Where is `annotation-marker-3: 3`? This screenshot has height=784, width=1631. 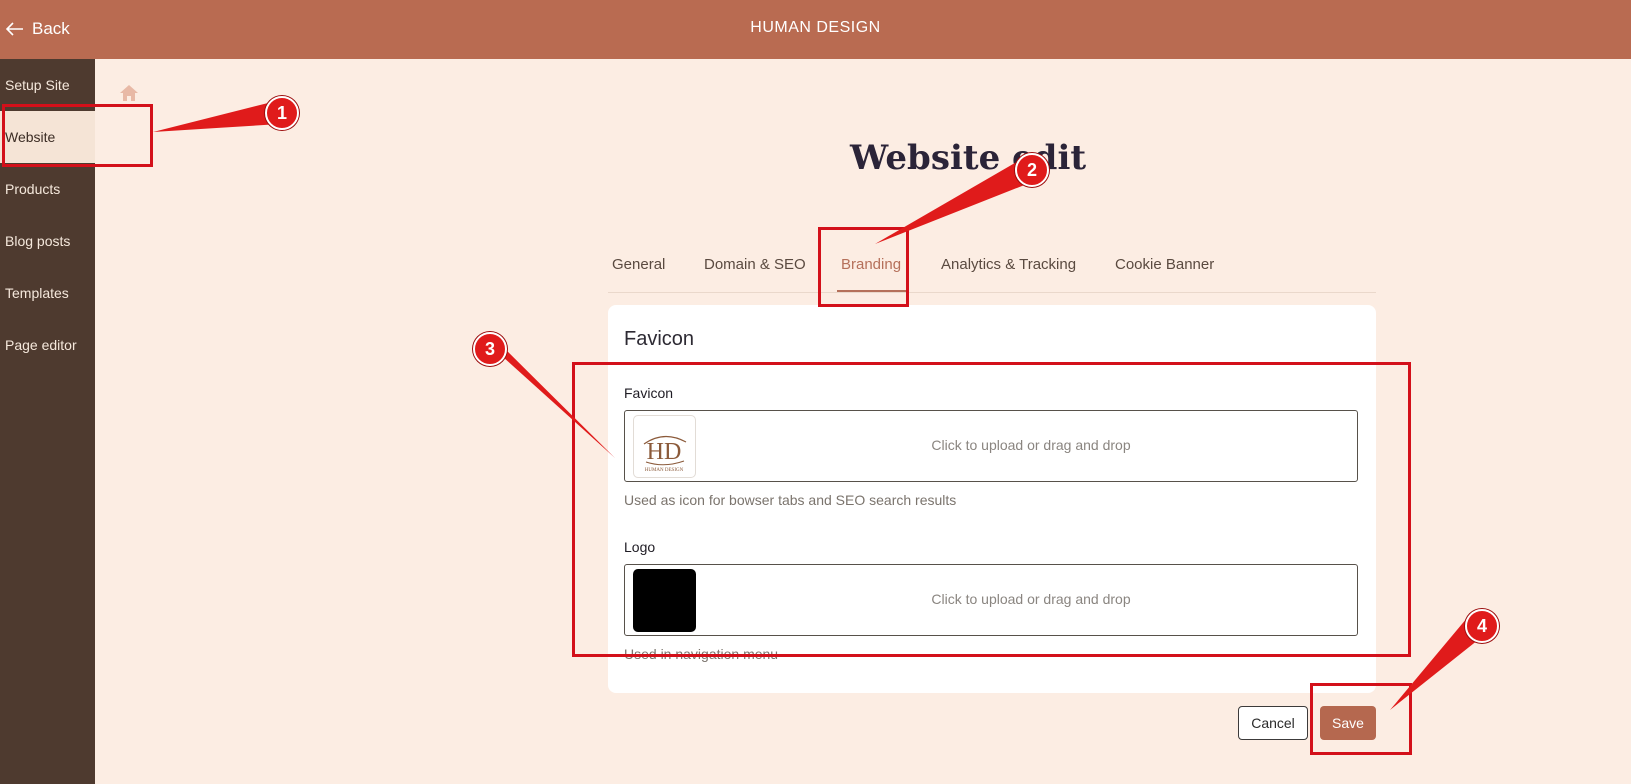 annotation-marker-3: 3 is located at coordinates (490, 349).